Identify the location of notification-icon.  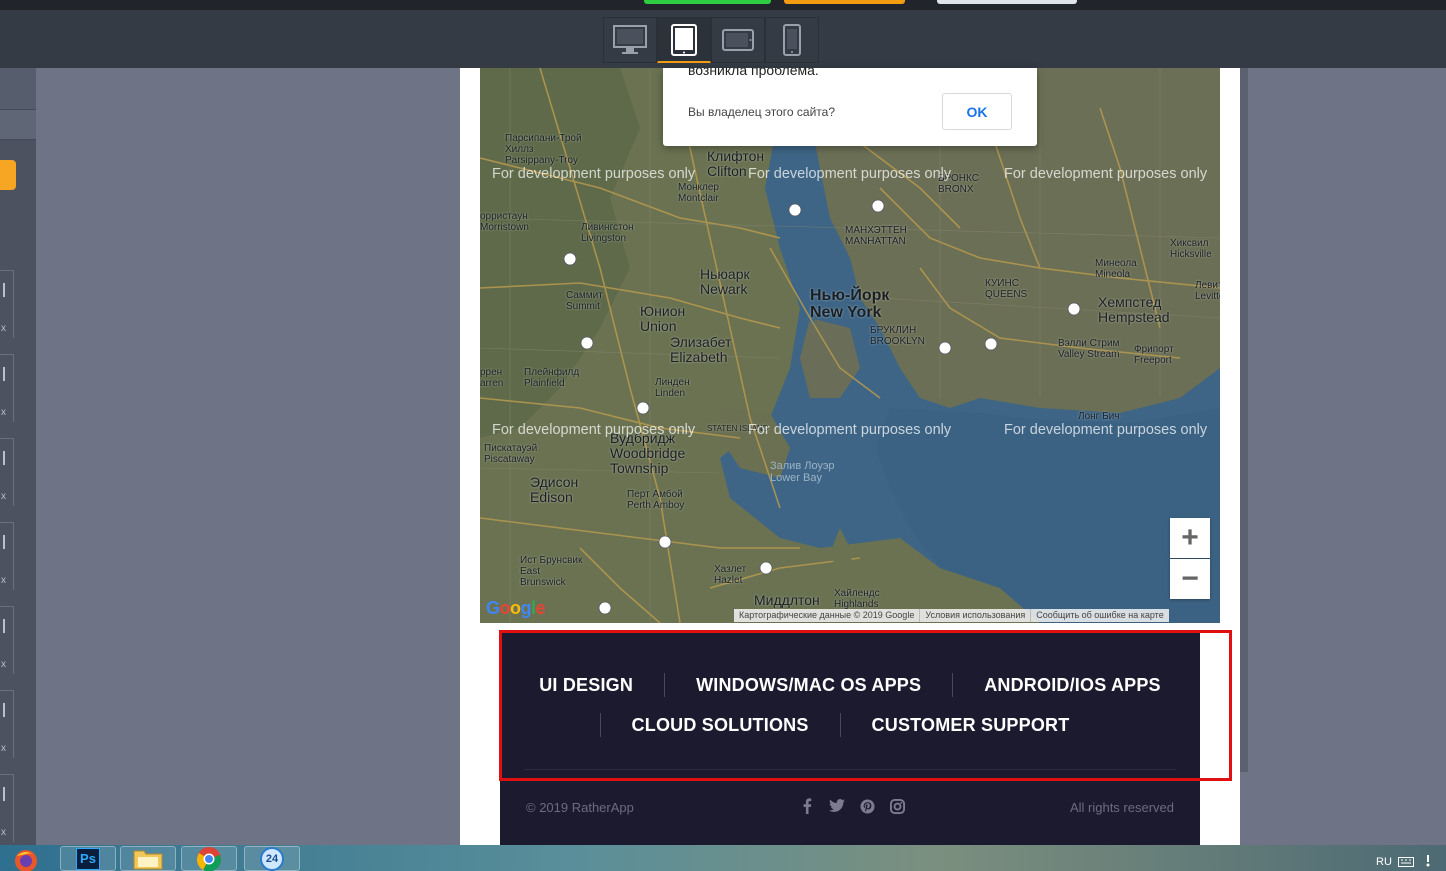
(1428, 861).